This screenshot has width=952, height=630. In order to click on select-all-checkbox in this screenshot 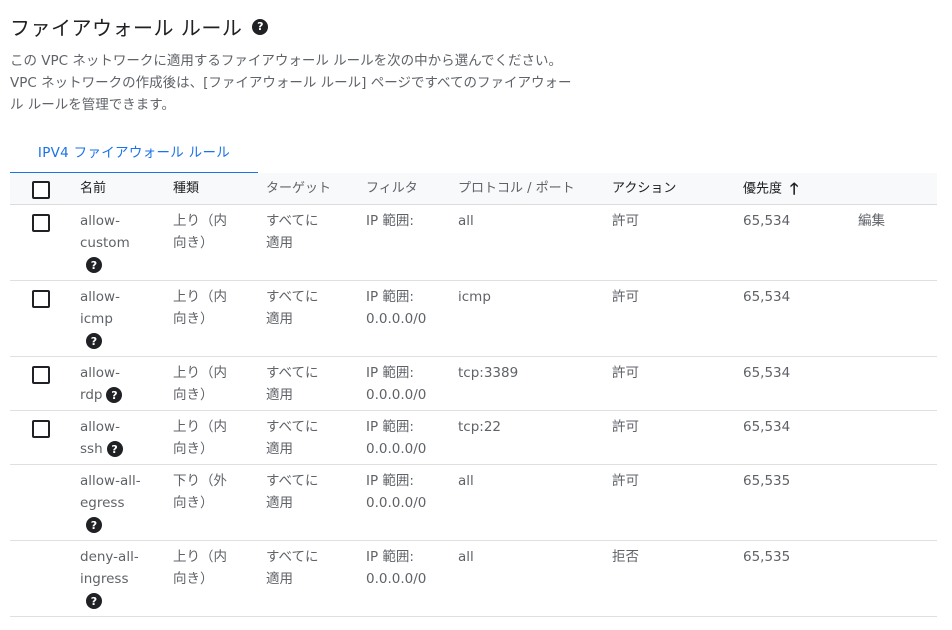, I will do `click(41, 190)`.